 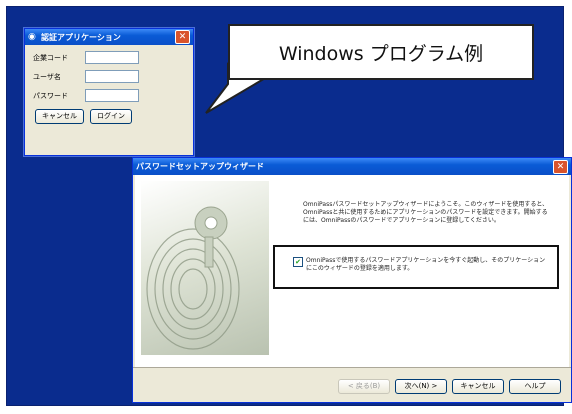 I want to click on wizard-close-button: ✕, so click(x=560, y=166).